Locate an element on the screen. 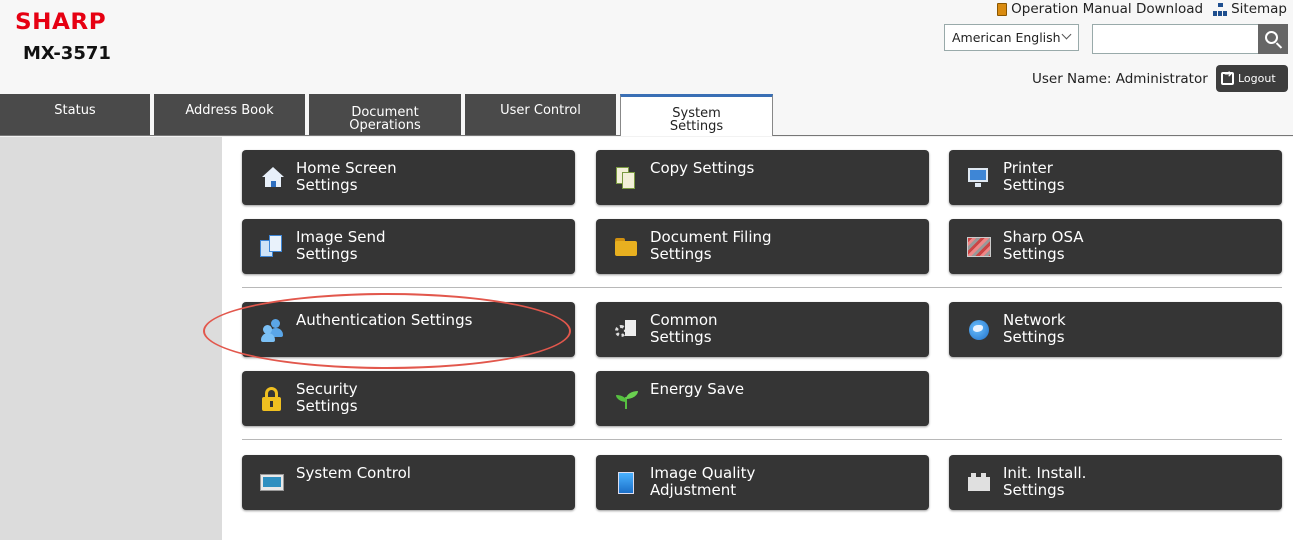  book-icon is located at coordinates (1002, 9).